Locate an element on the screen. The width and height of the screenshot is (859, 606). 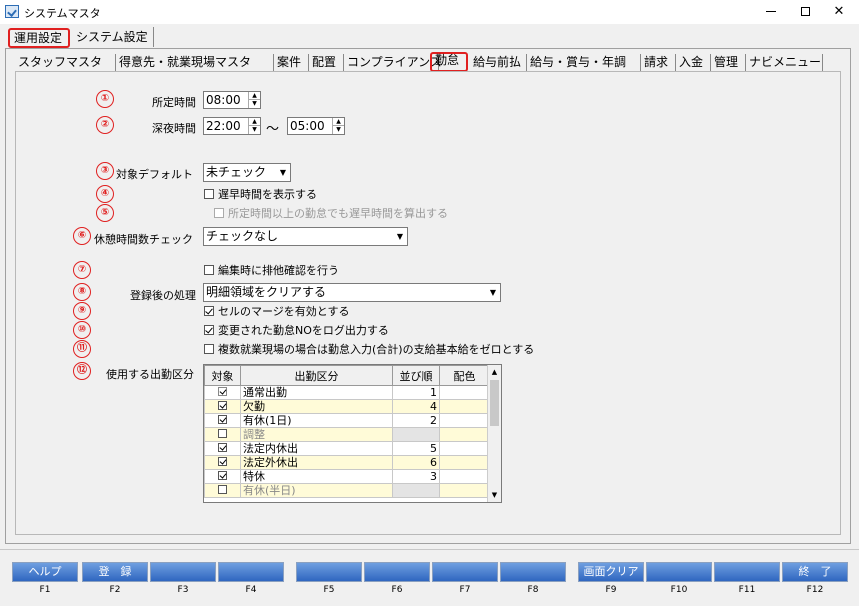
subtab-kyuyo-maebarai: 給与前払 is located at coordinates (500, 63).